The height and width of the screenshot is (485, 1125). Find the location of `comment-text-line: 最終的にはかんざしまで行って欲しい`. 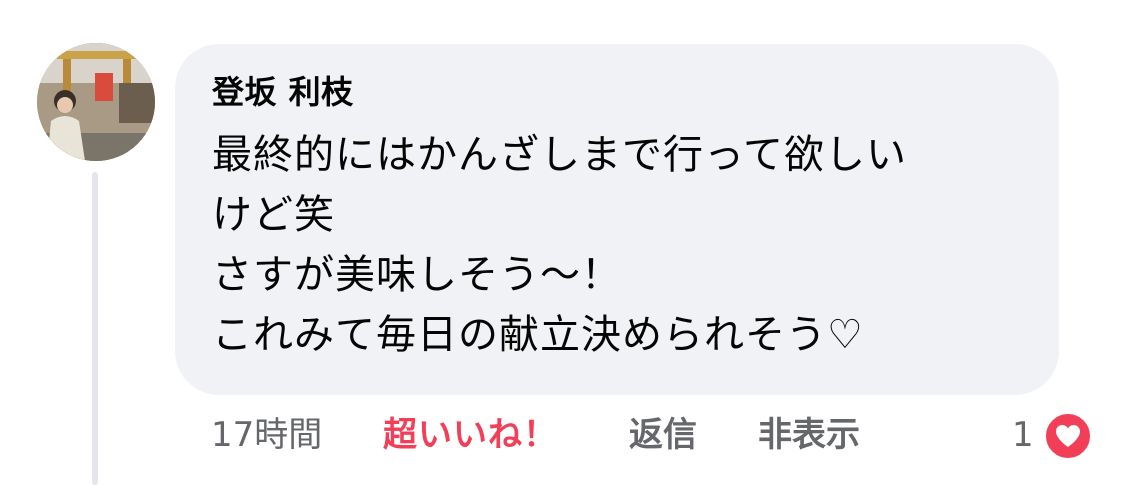

comment-text-line: 最終的にはかんざしまで行って欲しい is located at coordinates (559, 155).